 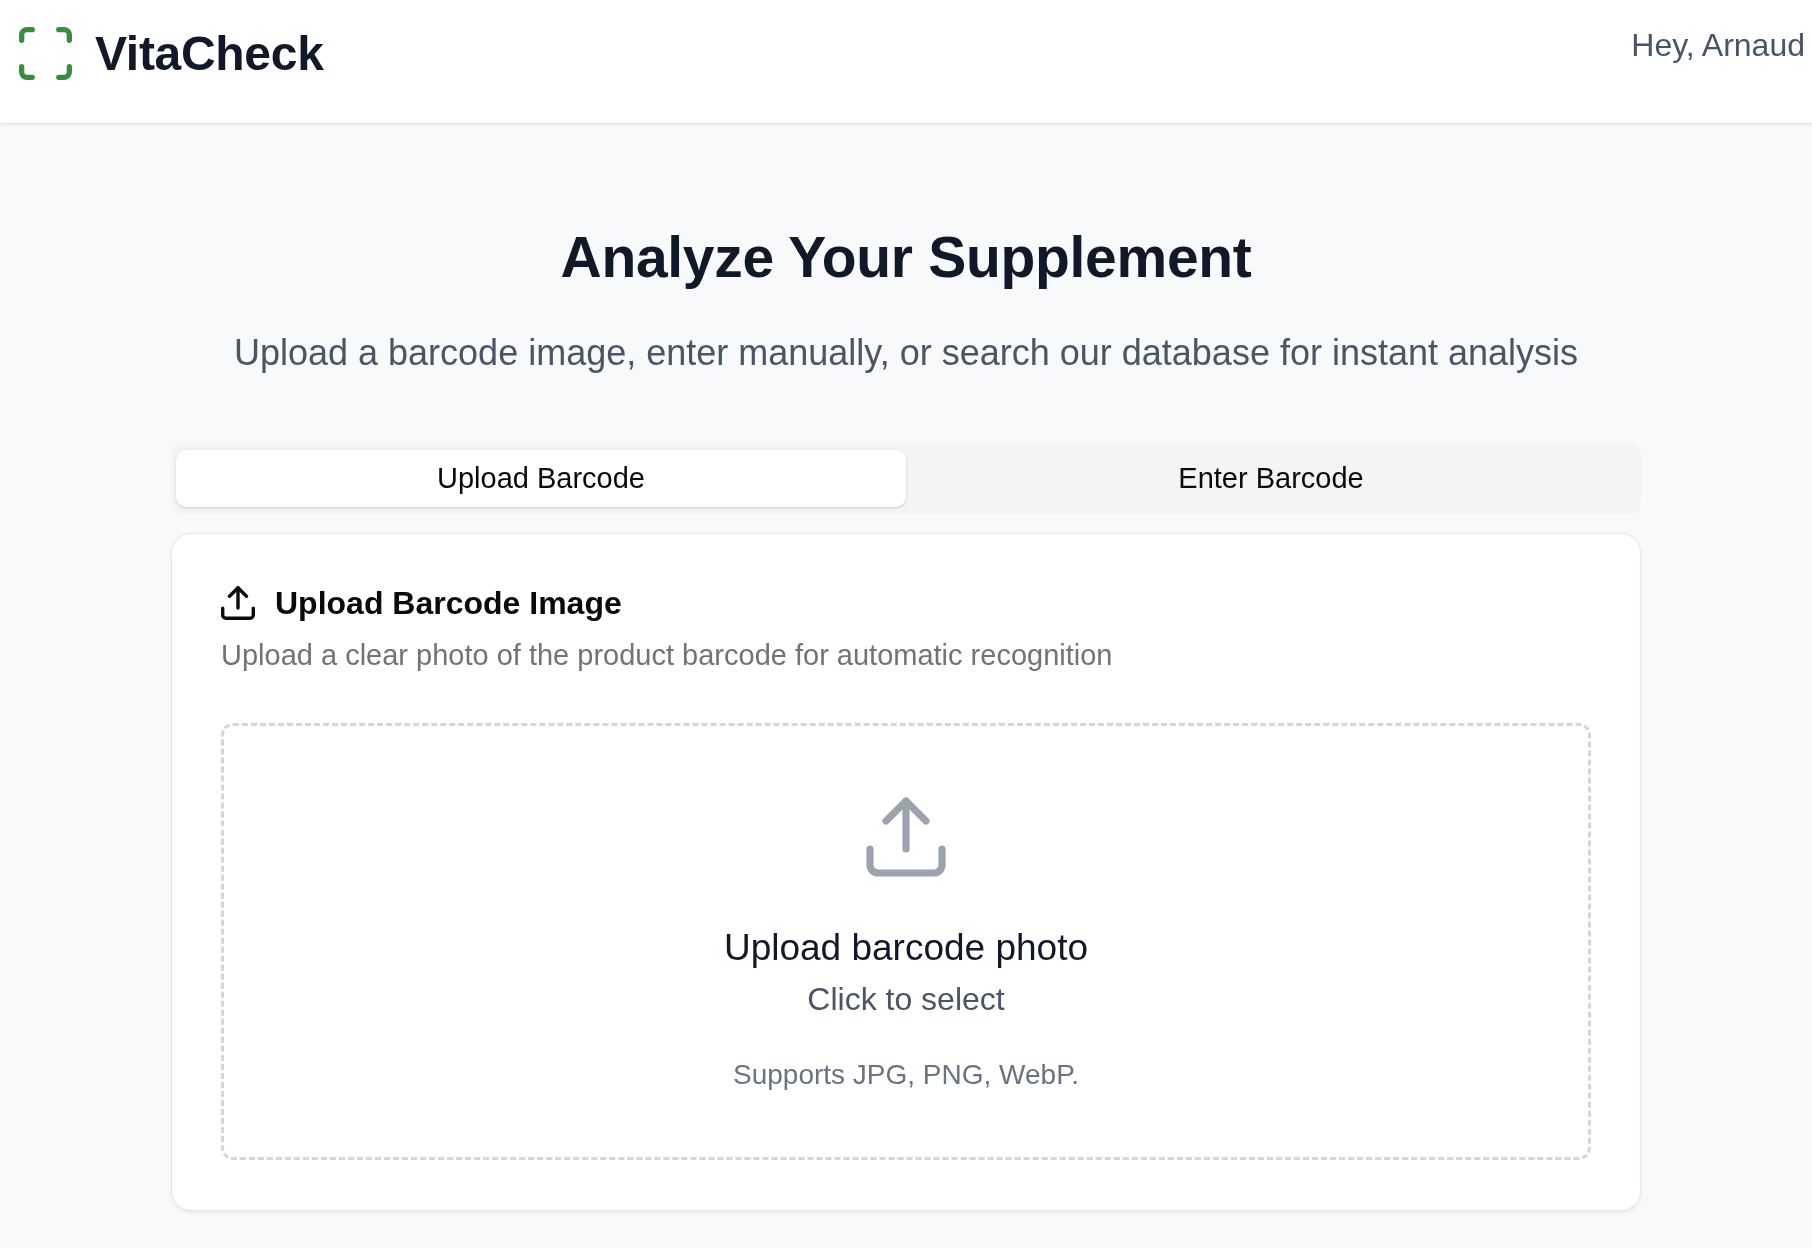 What do you see at coordinates (906, 353) in the screenshot?
I see `page-subtitle: Upload a barcode image, enter manually, or search our database for instant analysis` at bounding box center [906, 353].